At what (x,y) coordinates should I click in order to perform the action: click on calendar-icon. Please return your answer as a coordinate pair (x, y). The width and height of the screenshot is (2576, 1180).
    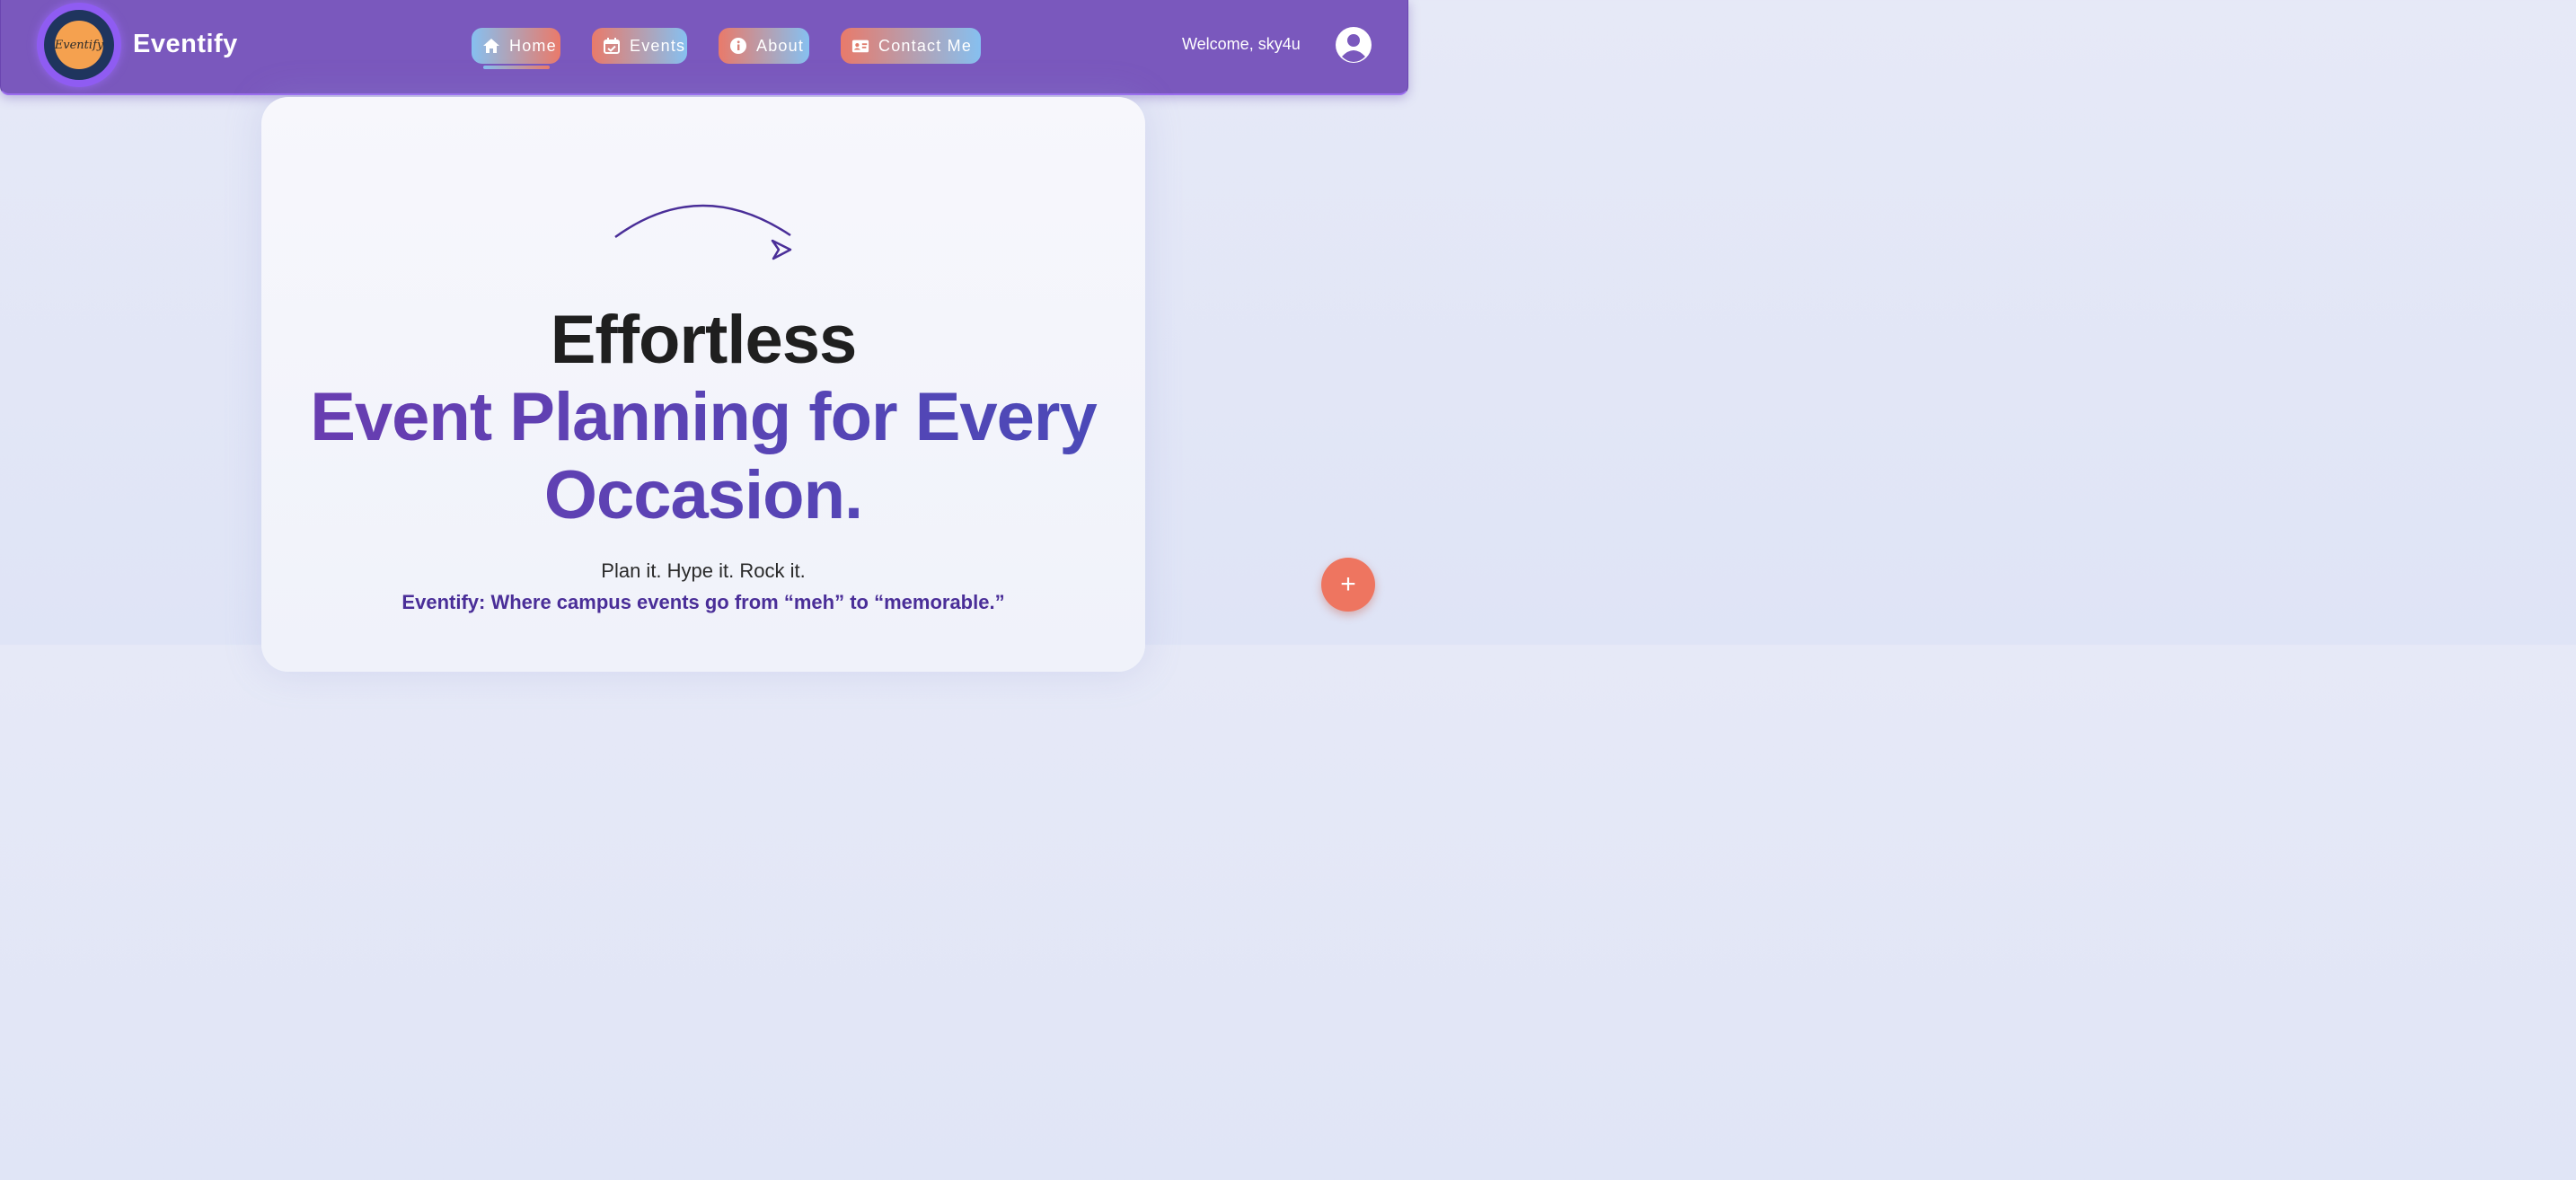
    Looking at the image, I should click on (612, 46).